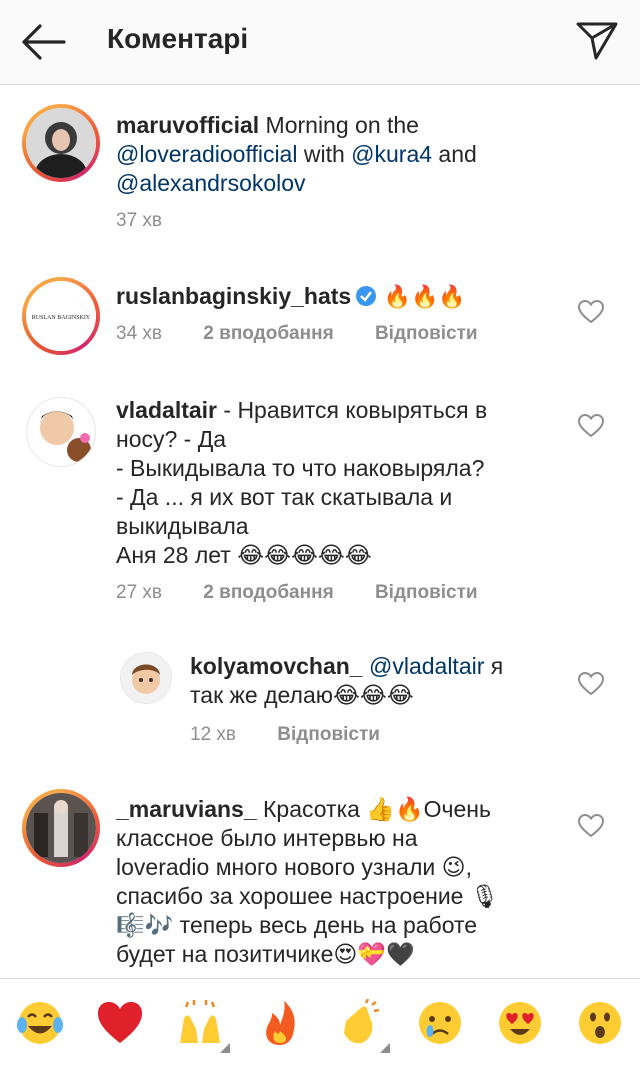 The width and height of the screenshot is (640, 1070). Describe the element at coordinates (597, 41) in the screenshot. I see `direct-send-icon` at that location.